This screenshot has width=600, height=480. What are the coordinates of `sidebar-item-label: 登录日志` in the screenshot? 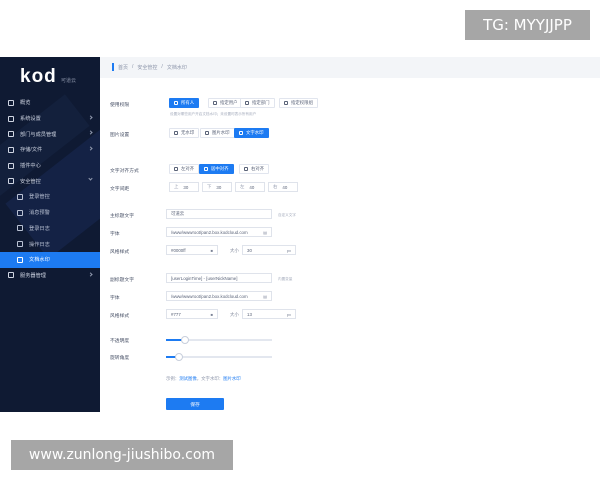 It's located at (39, 228).